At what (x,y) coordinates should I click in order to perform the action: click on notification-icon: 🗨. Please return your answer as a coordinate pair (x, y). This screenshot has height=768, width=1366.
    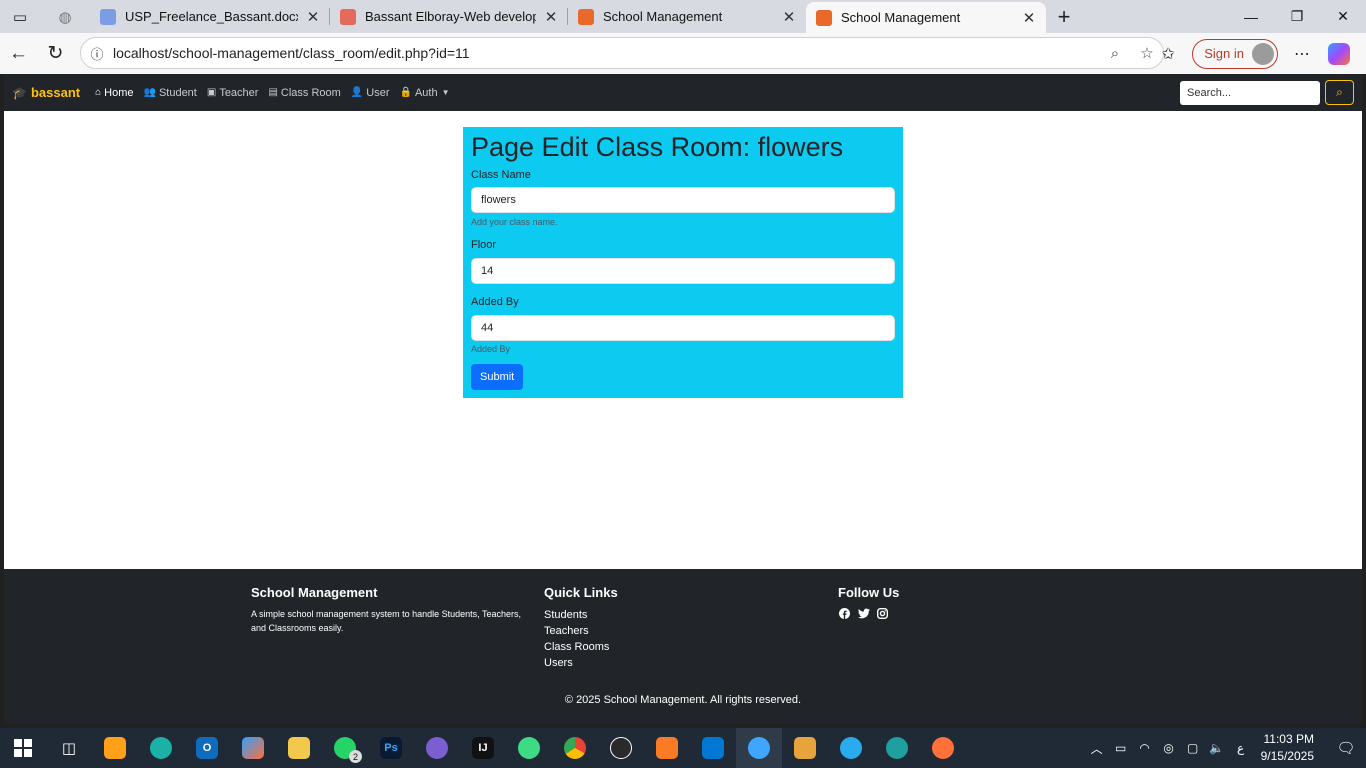
    Looking at the image, I should click on (1346, 748).